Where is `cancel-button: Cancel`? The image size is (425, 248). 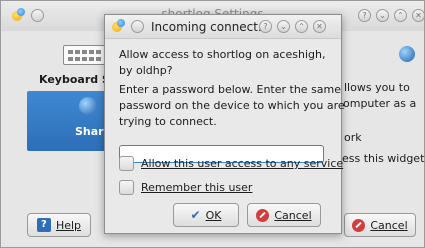 cancel-button: Cancel is located at coordinates (284, 215).